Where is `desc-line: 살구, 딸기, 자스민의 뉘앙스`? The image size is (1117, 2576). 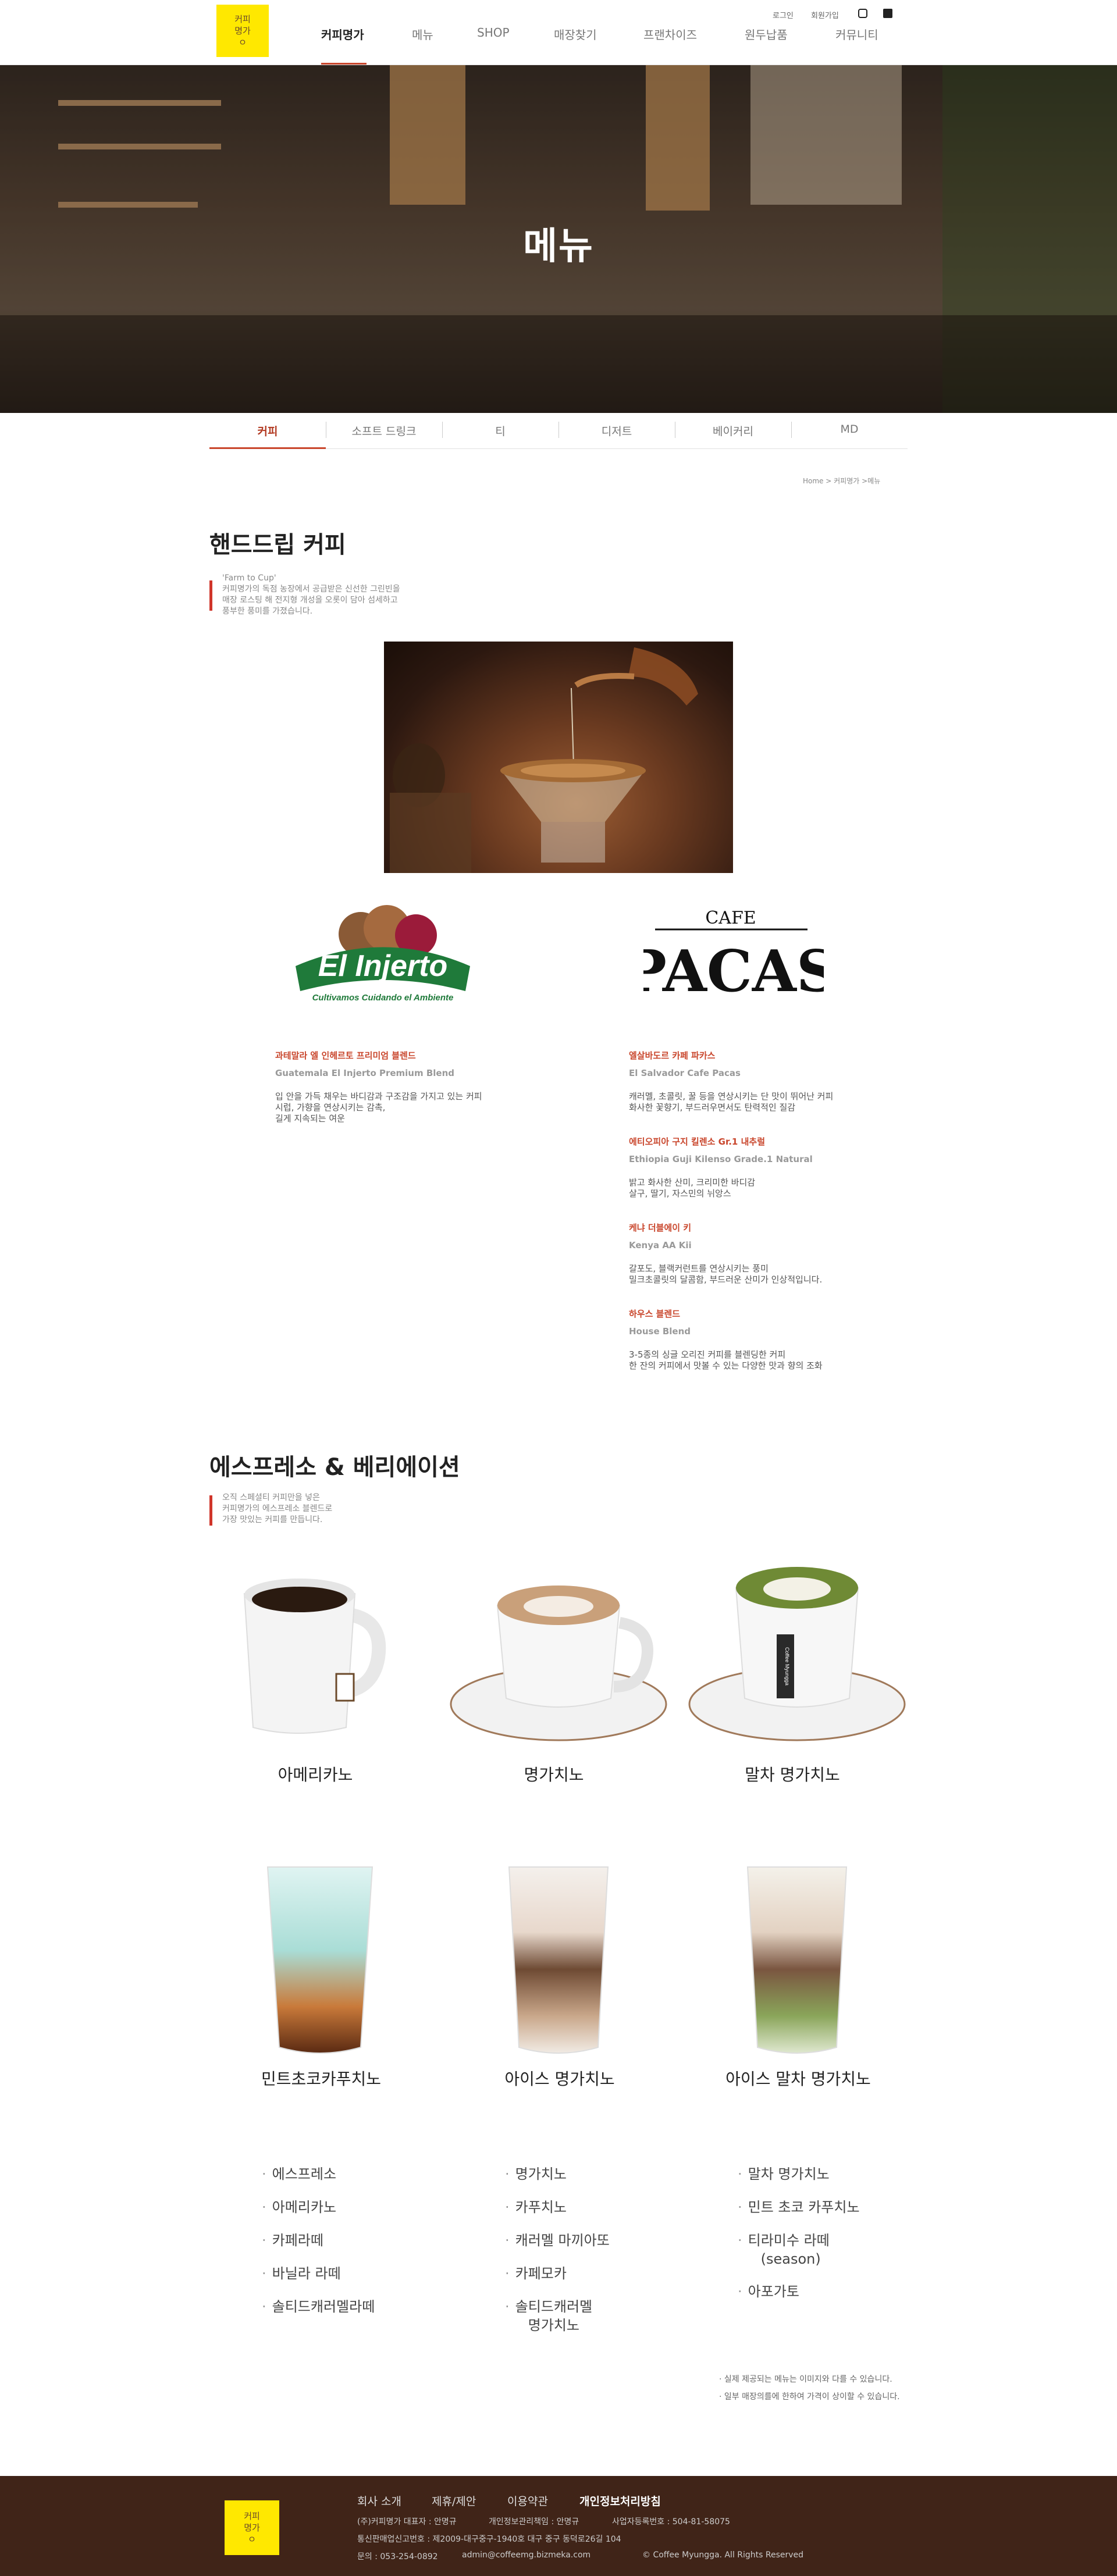
desc-line: 살구, 딸기, 자스민의 뉘앙스 is located at coordinates (680, 1193).